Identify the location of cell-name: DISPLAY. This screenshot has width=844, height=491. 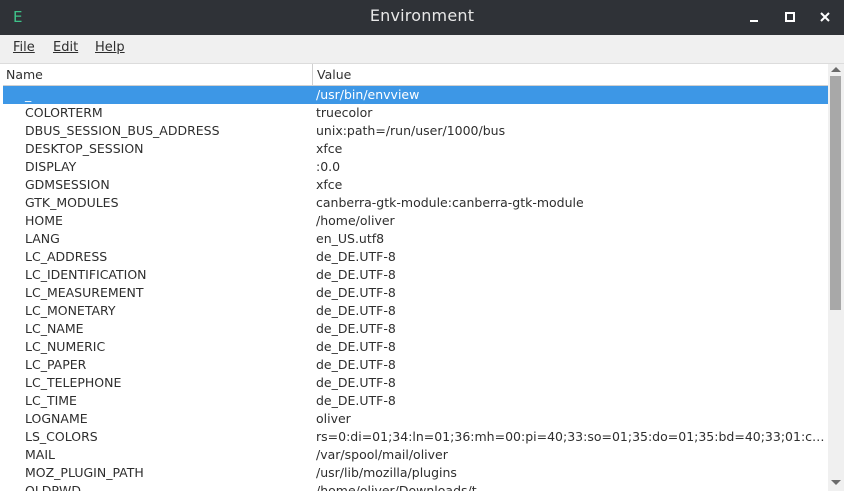
(51, 166).